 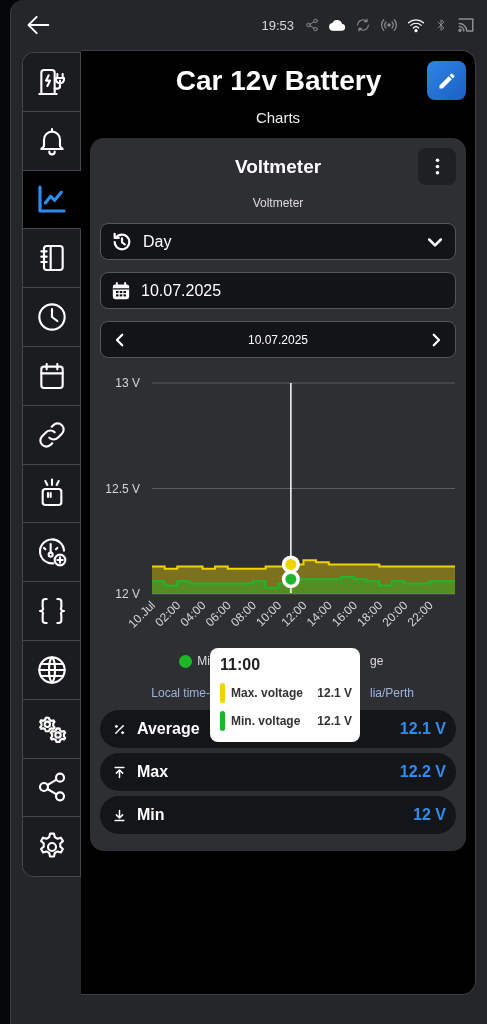 What do you see at coordinates (429, 815) in the screenshot?
I see `stat-value: 12 V` at bounding box center [429, 815].